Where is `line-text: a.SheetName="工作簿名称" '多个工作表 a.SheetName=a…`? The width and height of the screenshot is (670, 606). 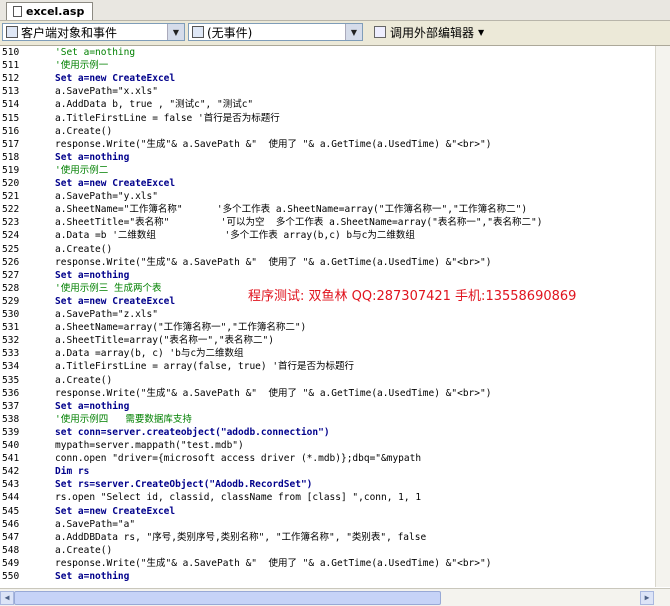
line-text: a.SheetName="工作簿名称" '多个工作表 a.SheetName=a… is located at coordinates (291, 210).